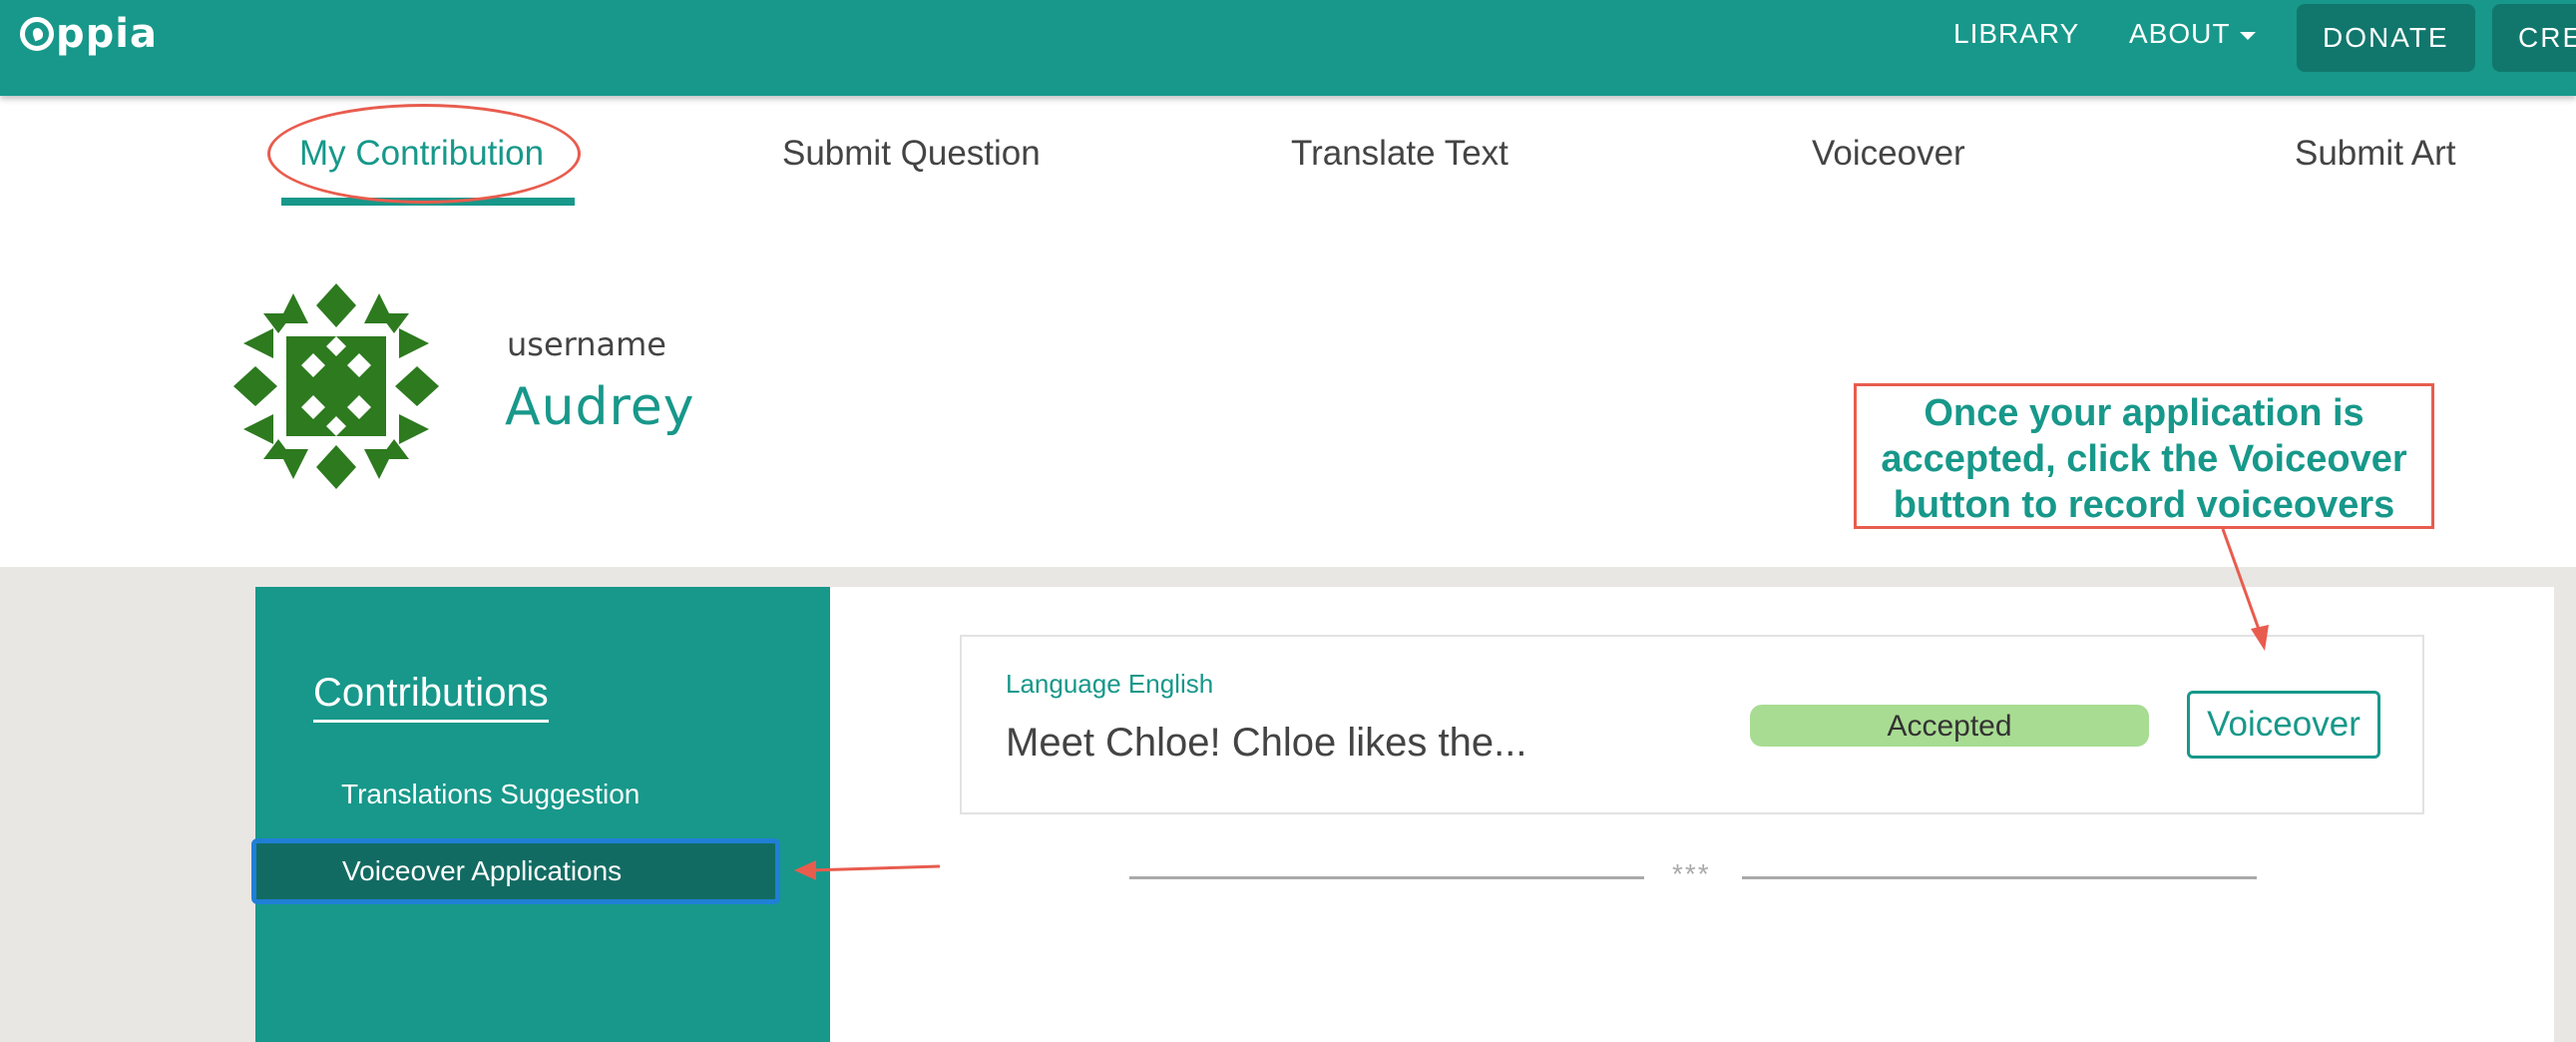 Image resolution: width=2576 pixels, height=1042 pixels. Describe the element at coordinates (2248, 35) in the screenshot. I see `caret-down-icon` at that location.